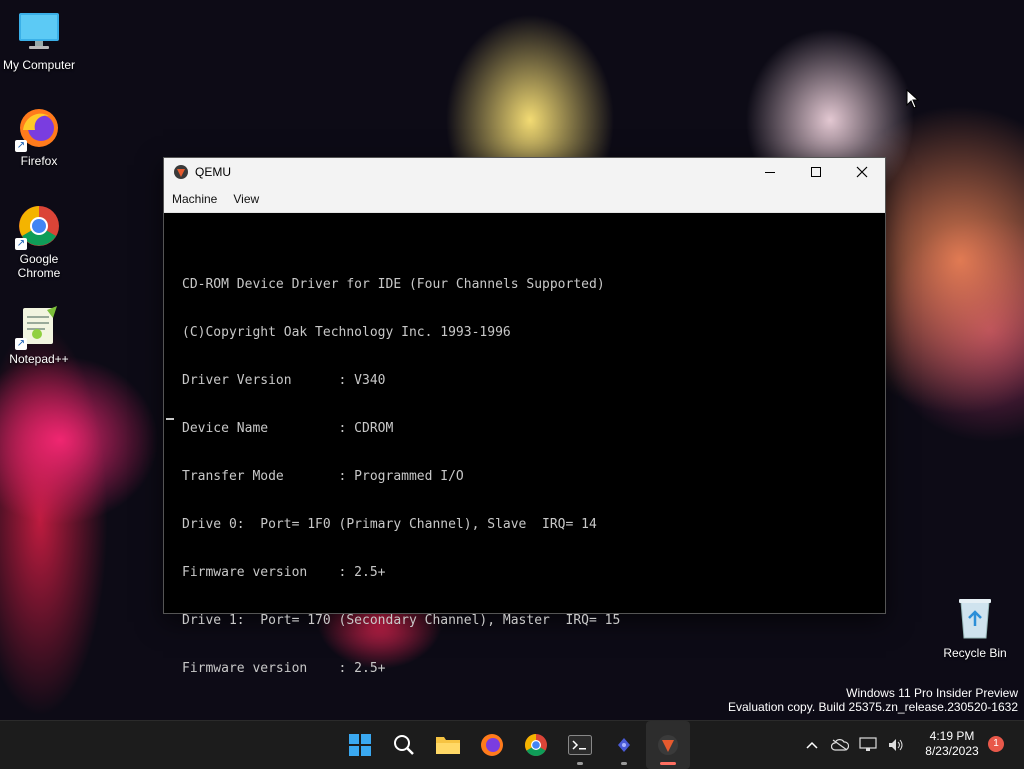  I want to click on taskbar-file-explorer, so click(448, 745).